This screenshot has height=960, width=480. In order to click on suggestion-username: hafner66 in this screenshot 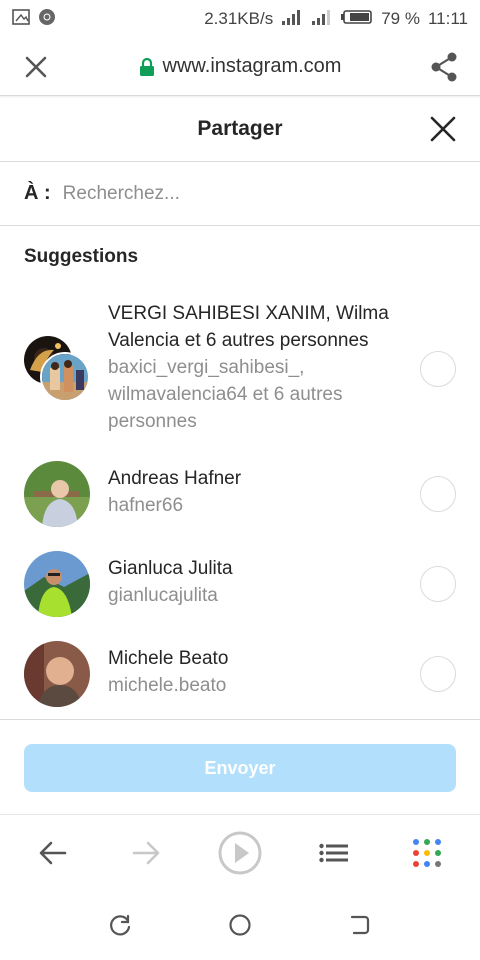, I will do `click(146, 505)`.